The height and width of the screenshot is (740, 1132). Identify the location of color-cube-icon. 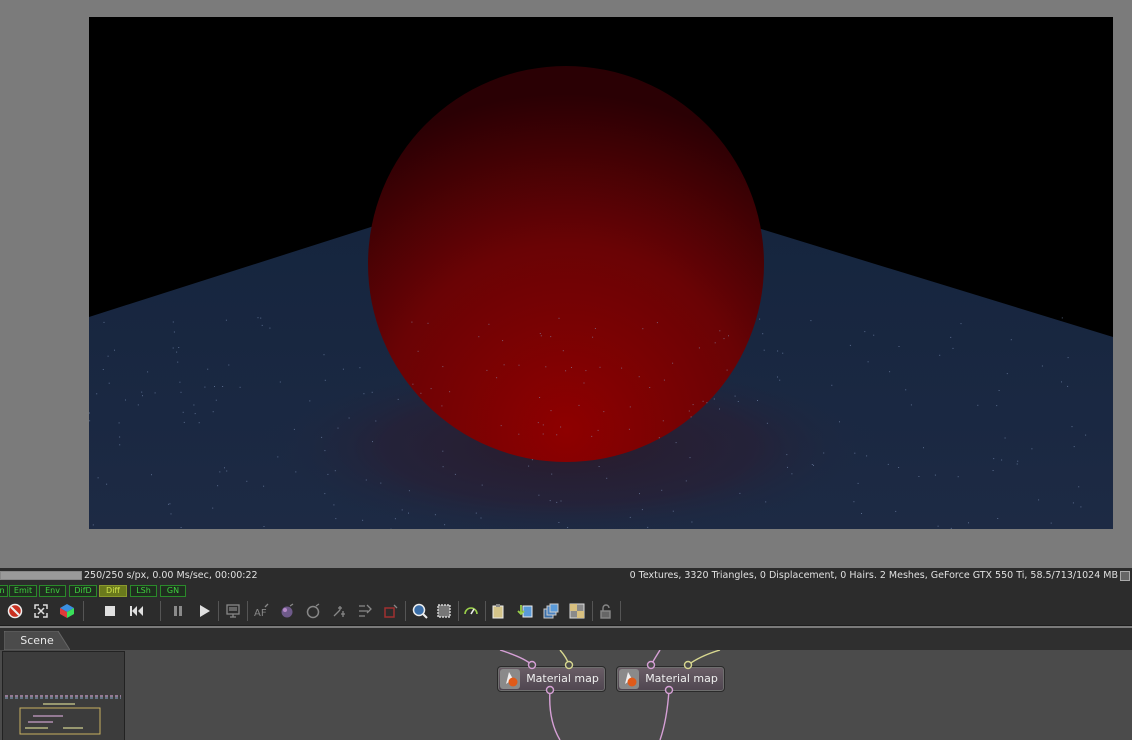
(67, 611).